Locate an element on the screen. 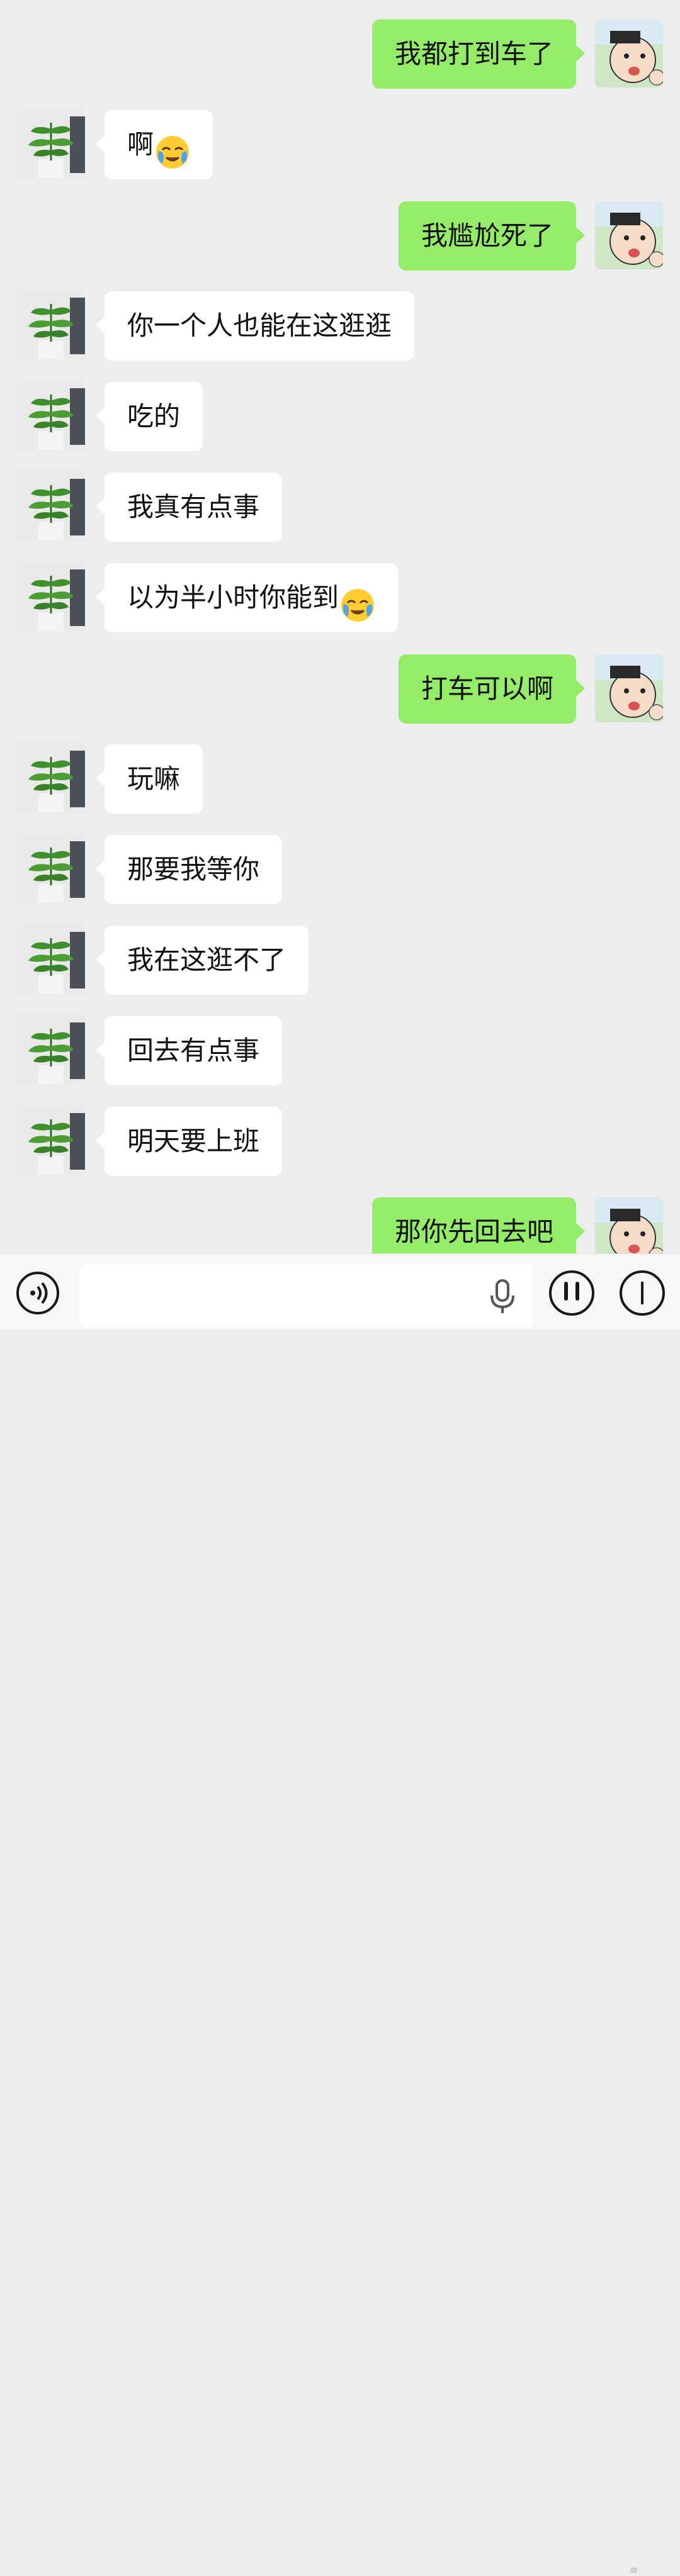 Image resolution: width=680 pixels, height=2576 pixels. message-bubble-received: 我真有点事 is located at coordinates (189, 507).